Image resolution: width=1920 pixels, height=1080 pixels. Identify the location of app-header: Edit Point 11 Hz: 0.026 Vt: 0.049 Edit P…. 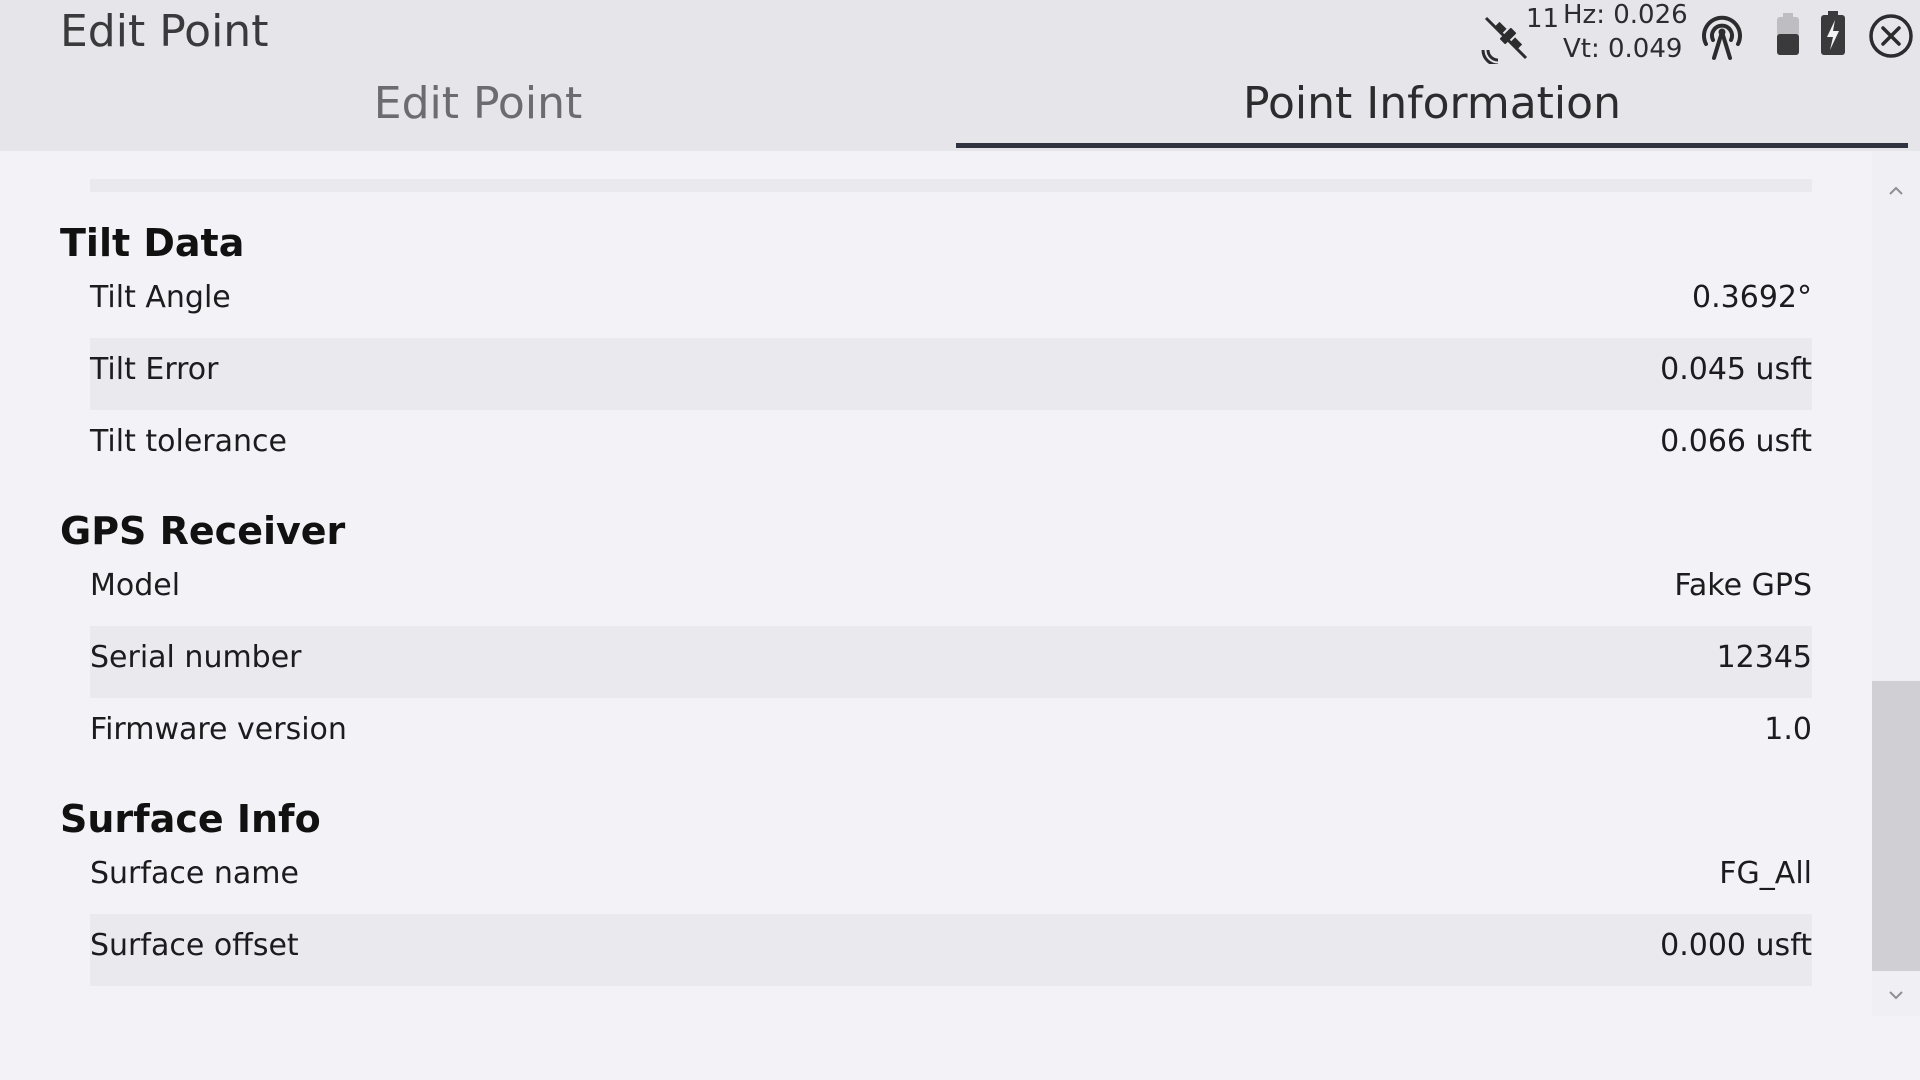
(960, 75).